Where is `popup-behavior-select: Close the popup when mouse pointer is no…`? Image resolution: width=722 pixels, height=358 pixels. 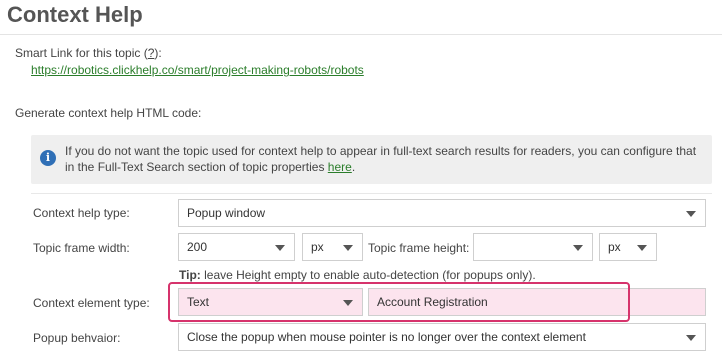
popup-behavior-select: Close the popup when mouse pointer is no… is located at coordinates (442, 337).